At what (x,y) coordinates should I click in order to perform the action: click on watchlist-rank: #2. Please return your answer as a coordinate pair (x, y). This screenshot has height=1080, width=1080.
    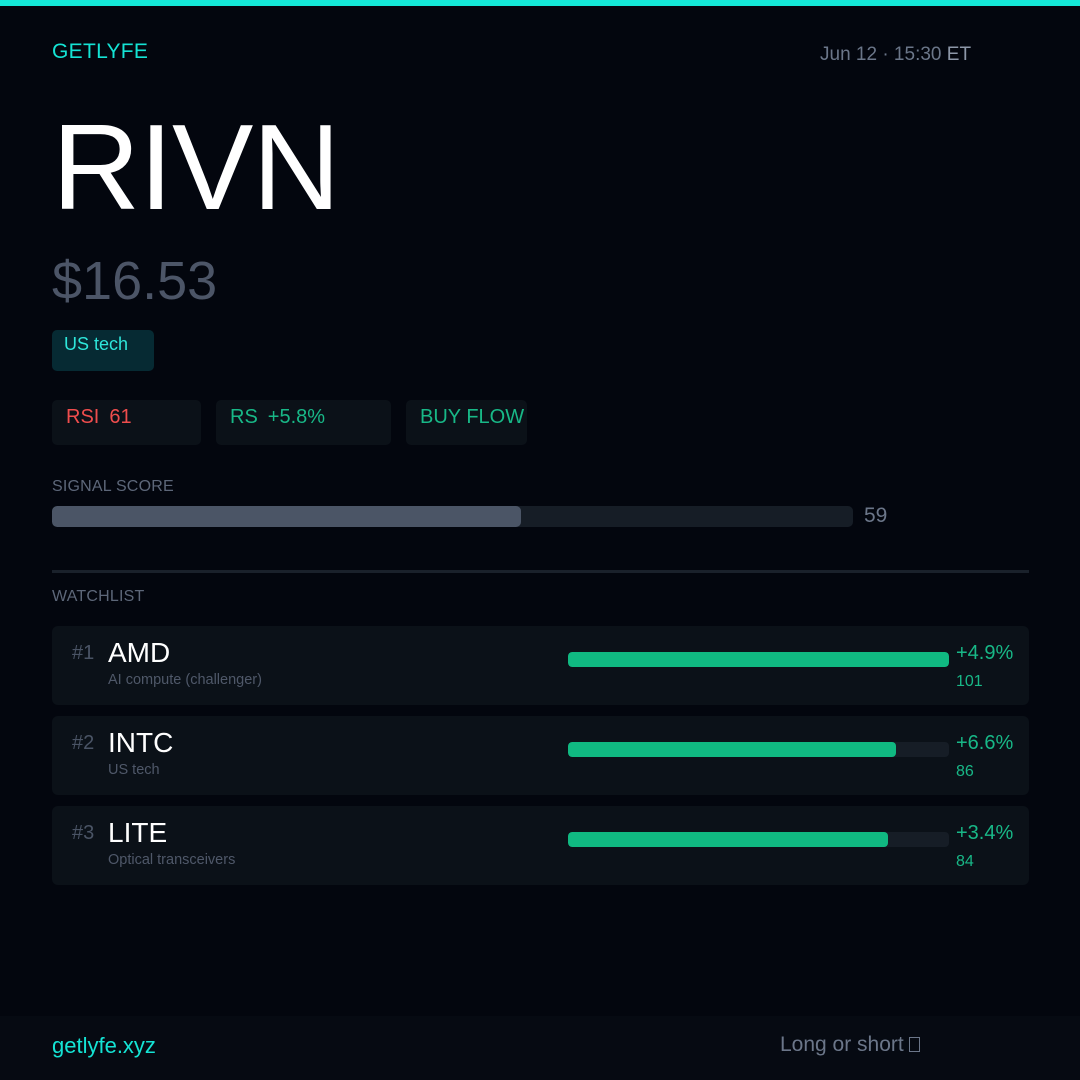
    Looking at the image, I should click on (83, 743).